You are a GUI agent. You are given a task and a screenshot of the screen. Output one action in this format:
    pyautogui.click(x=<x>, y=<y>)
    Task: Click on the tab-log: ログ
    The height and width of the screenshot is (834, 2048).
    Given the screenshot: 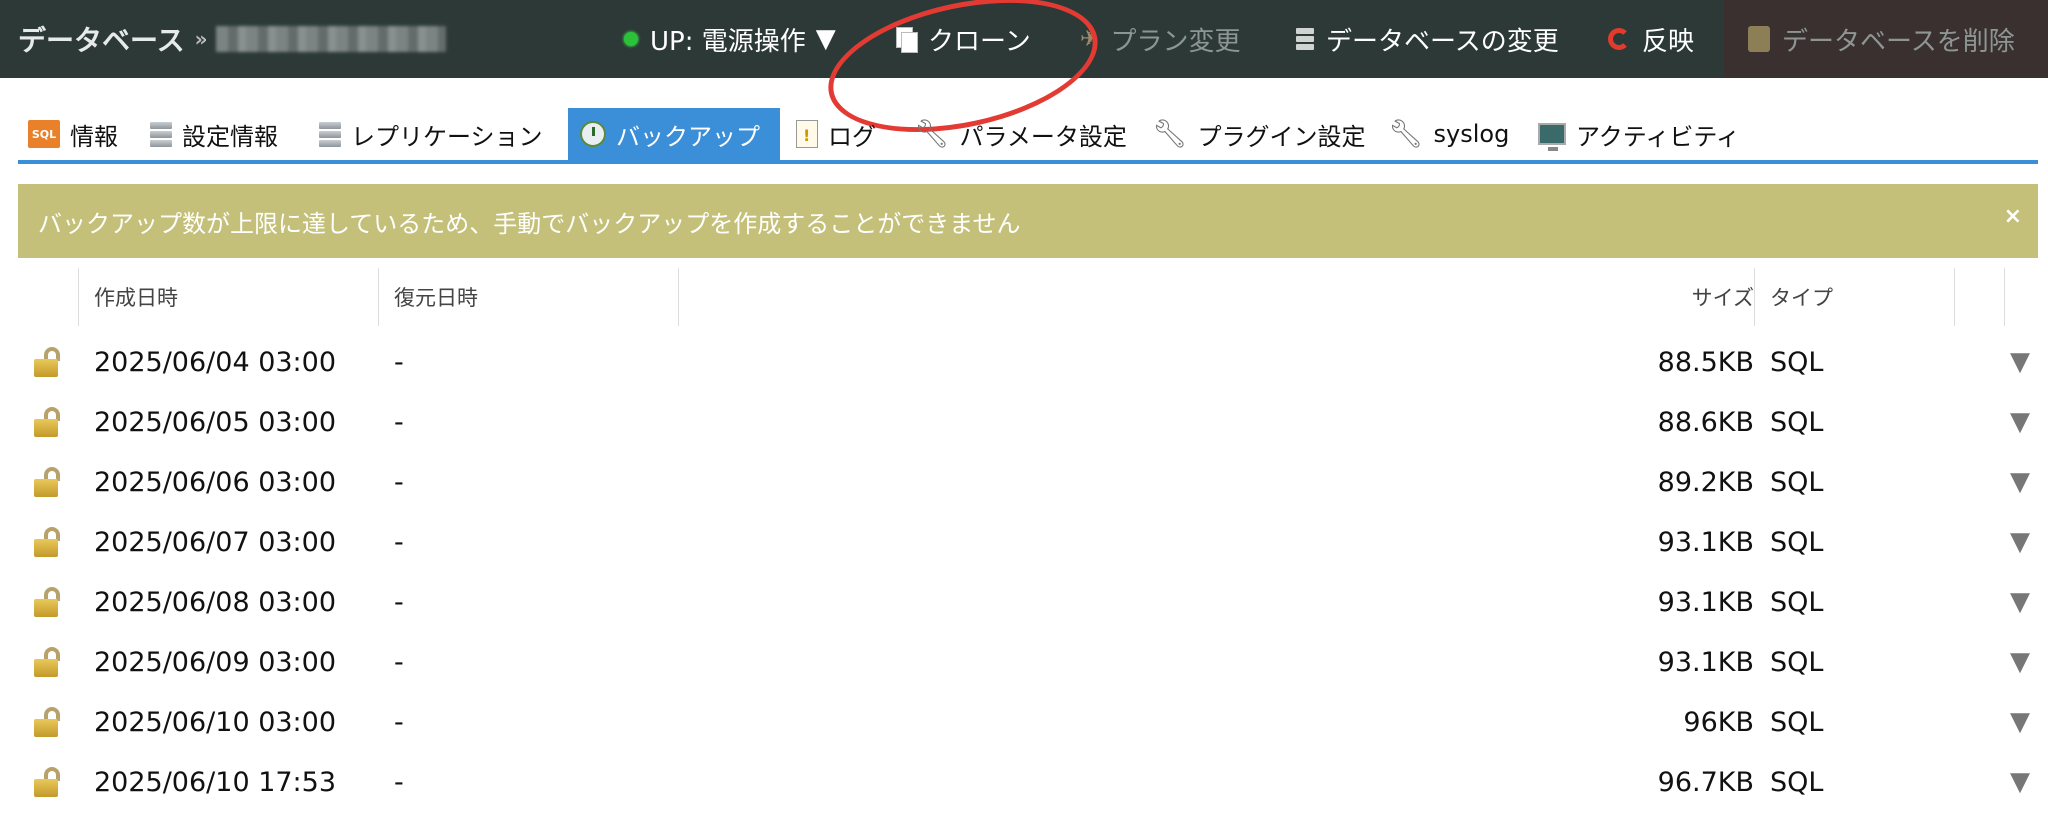 What is the action you would take?
    pyautogui.click(x=836, y=134)
    